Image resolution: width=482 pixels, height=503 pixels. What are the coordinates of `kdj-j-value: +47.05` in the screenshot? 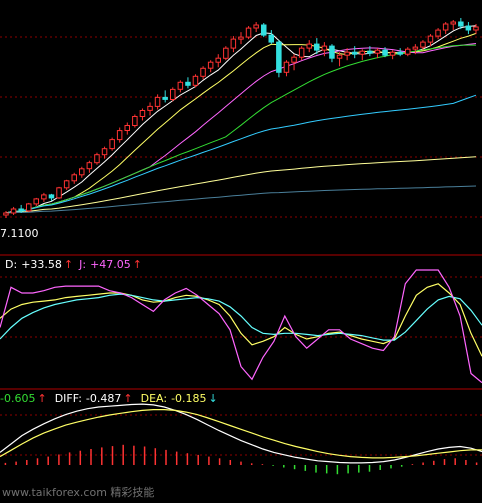 It's located at (110, 264).